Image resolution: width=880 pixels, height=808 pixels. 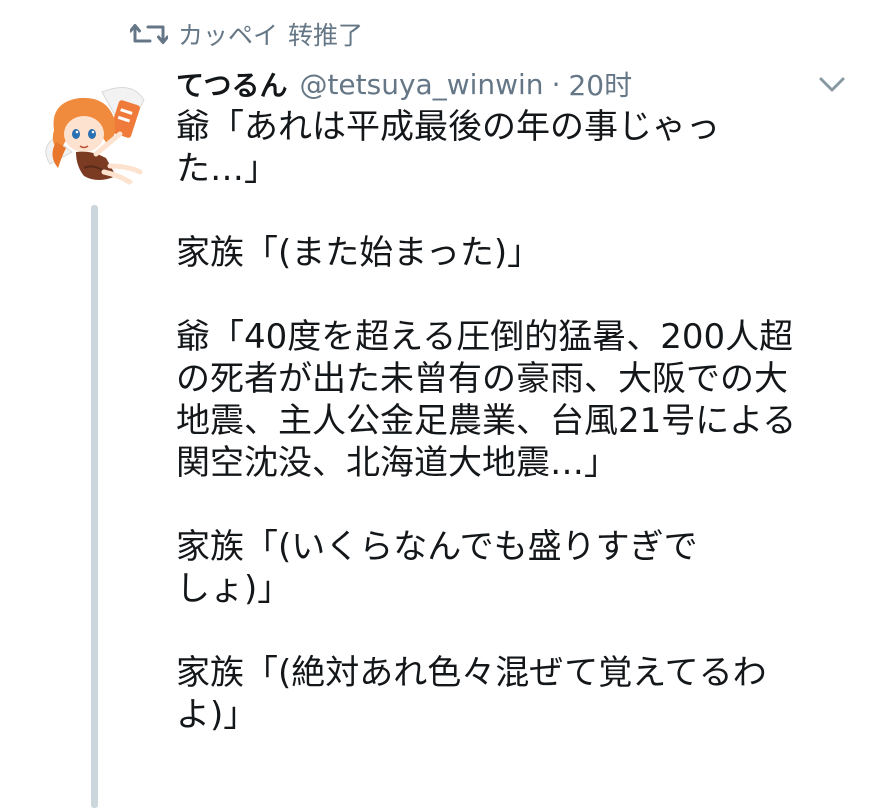 I want to click on tweet-paragraph: 爺「あれは平成最後の年の事じゃっ た…」, so click(x=516, y=148).